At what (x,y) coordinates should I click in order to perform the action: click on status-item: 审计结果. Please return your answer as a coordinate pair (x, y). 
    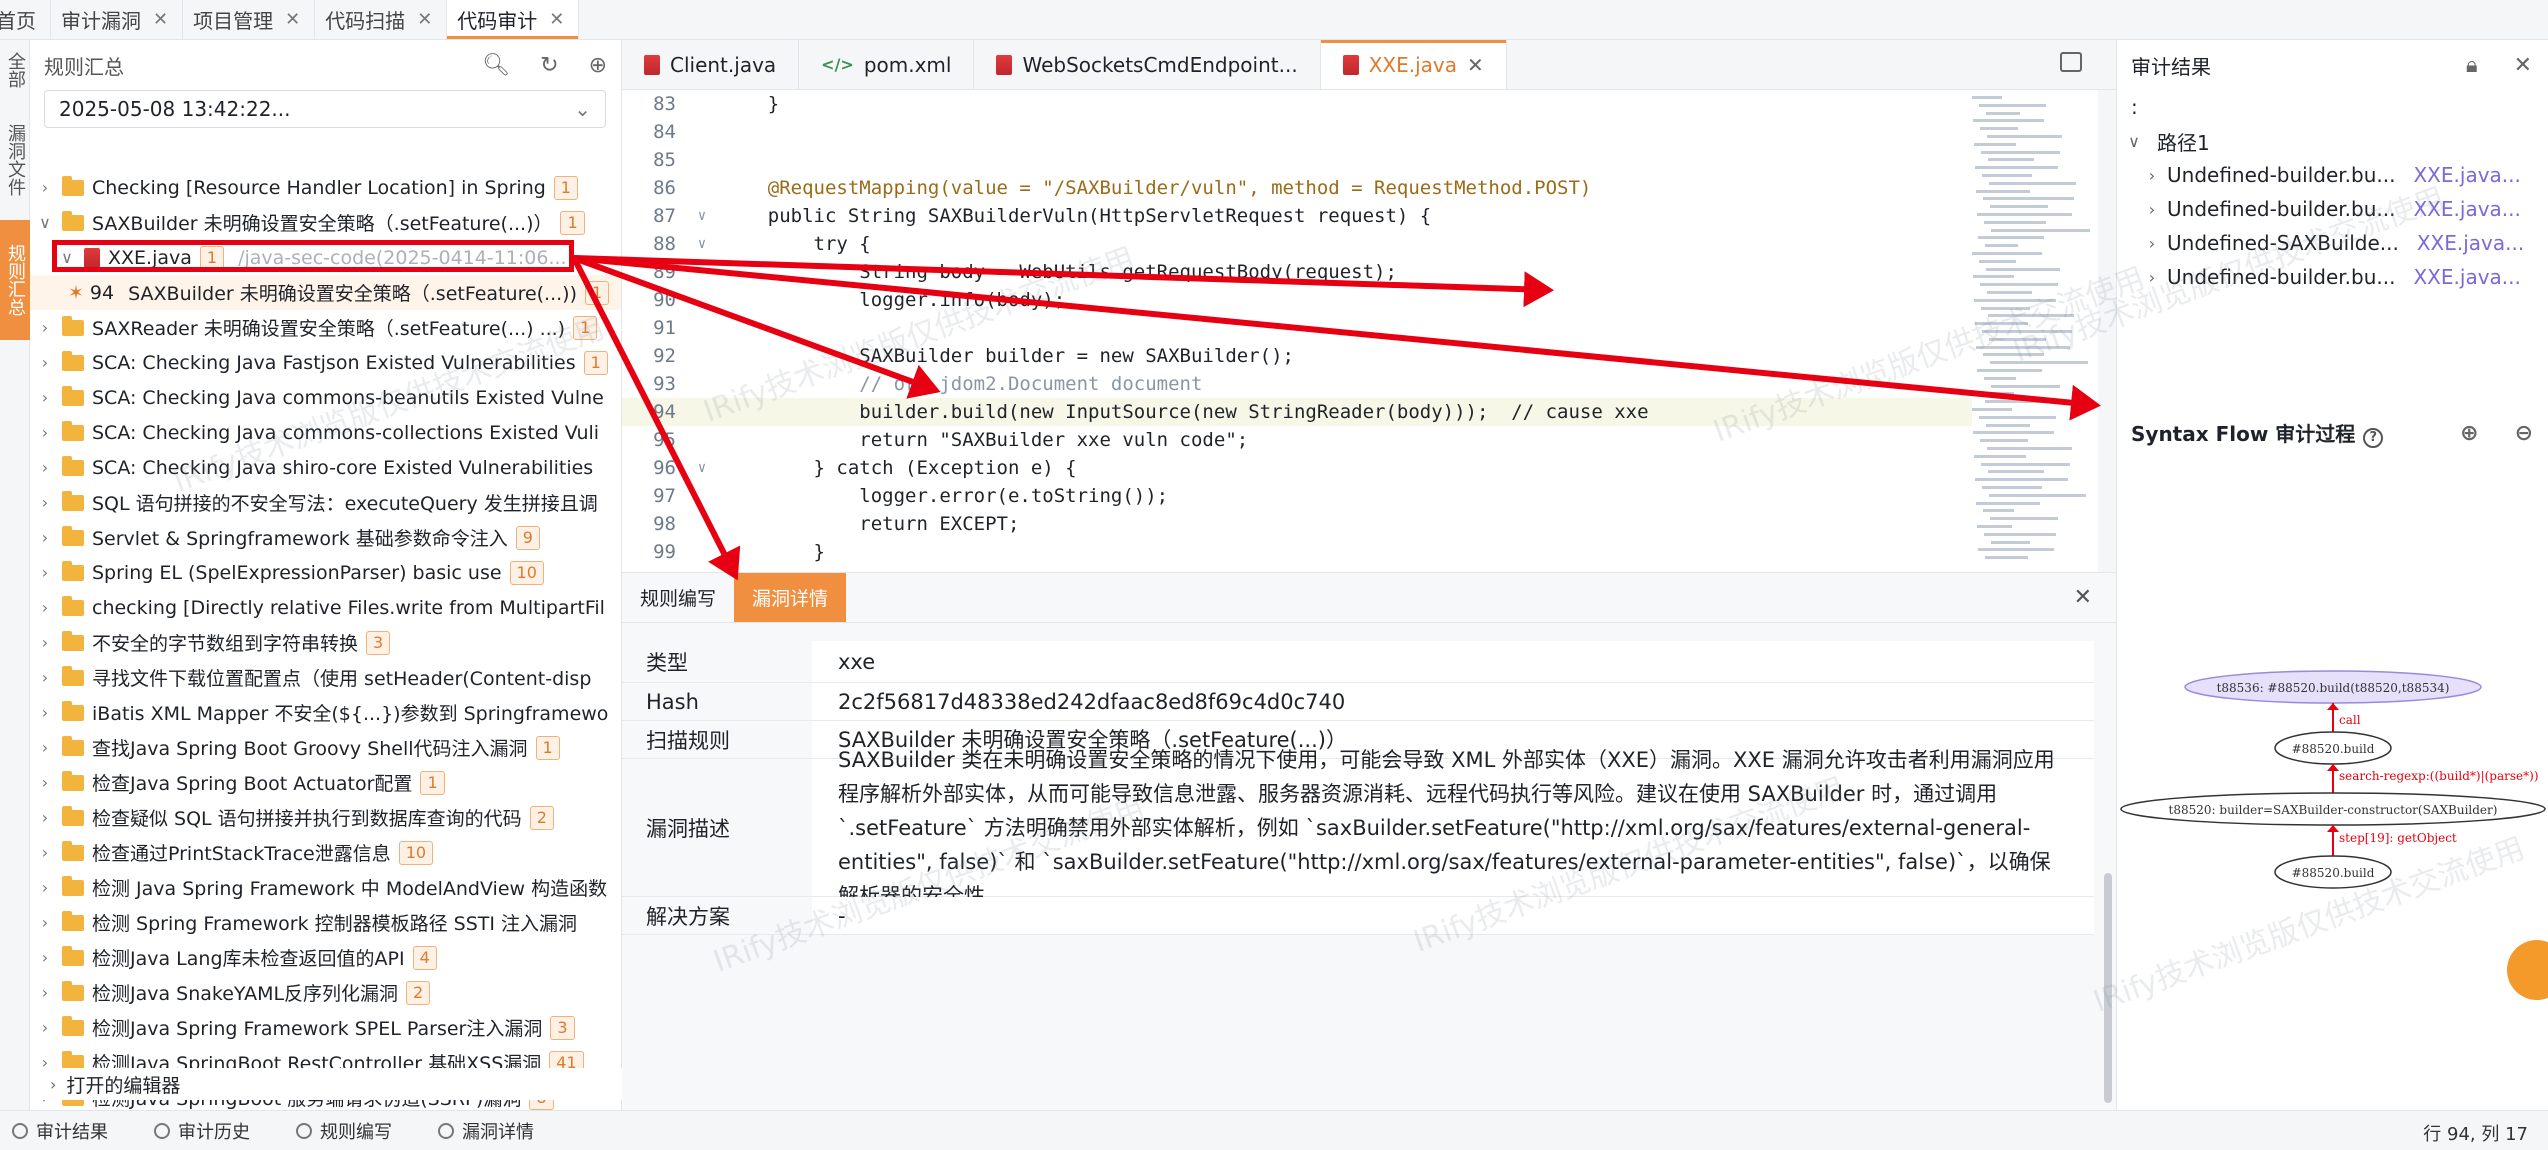
    Looking at the image, I should click on (60, 1131).